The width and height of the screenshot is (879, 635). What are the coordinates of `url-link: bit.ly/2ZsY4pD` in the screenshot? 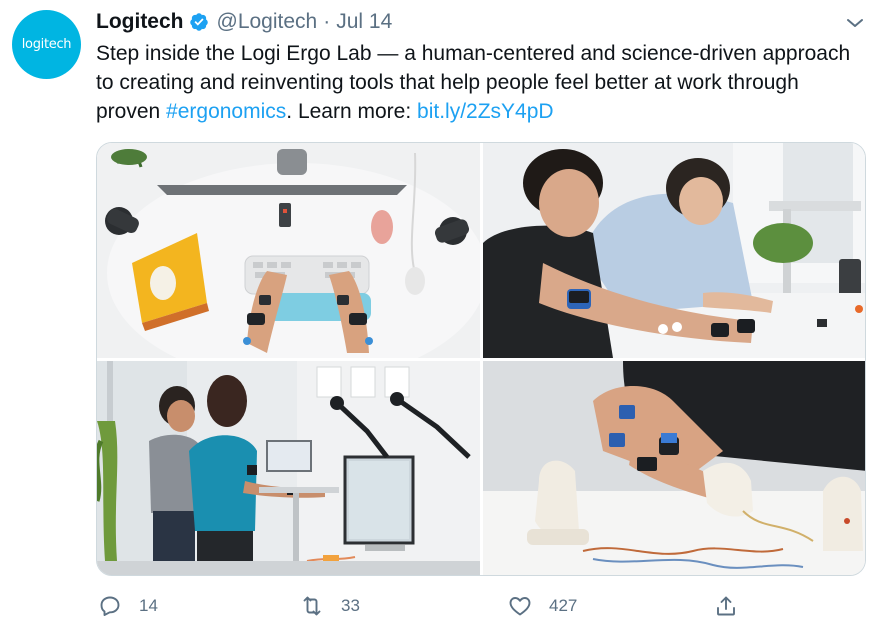 It's located at (485, 111).